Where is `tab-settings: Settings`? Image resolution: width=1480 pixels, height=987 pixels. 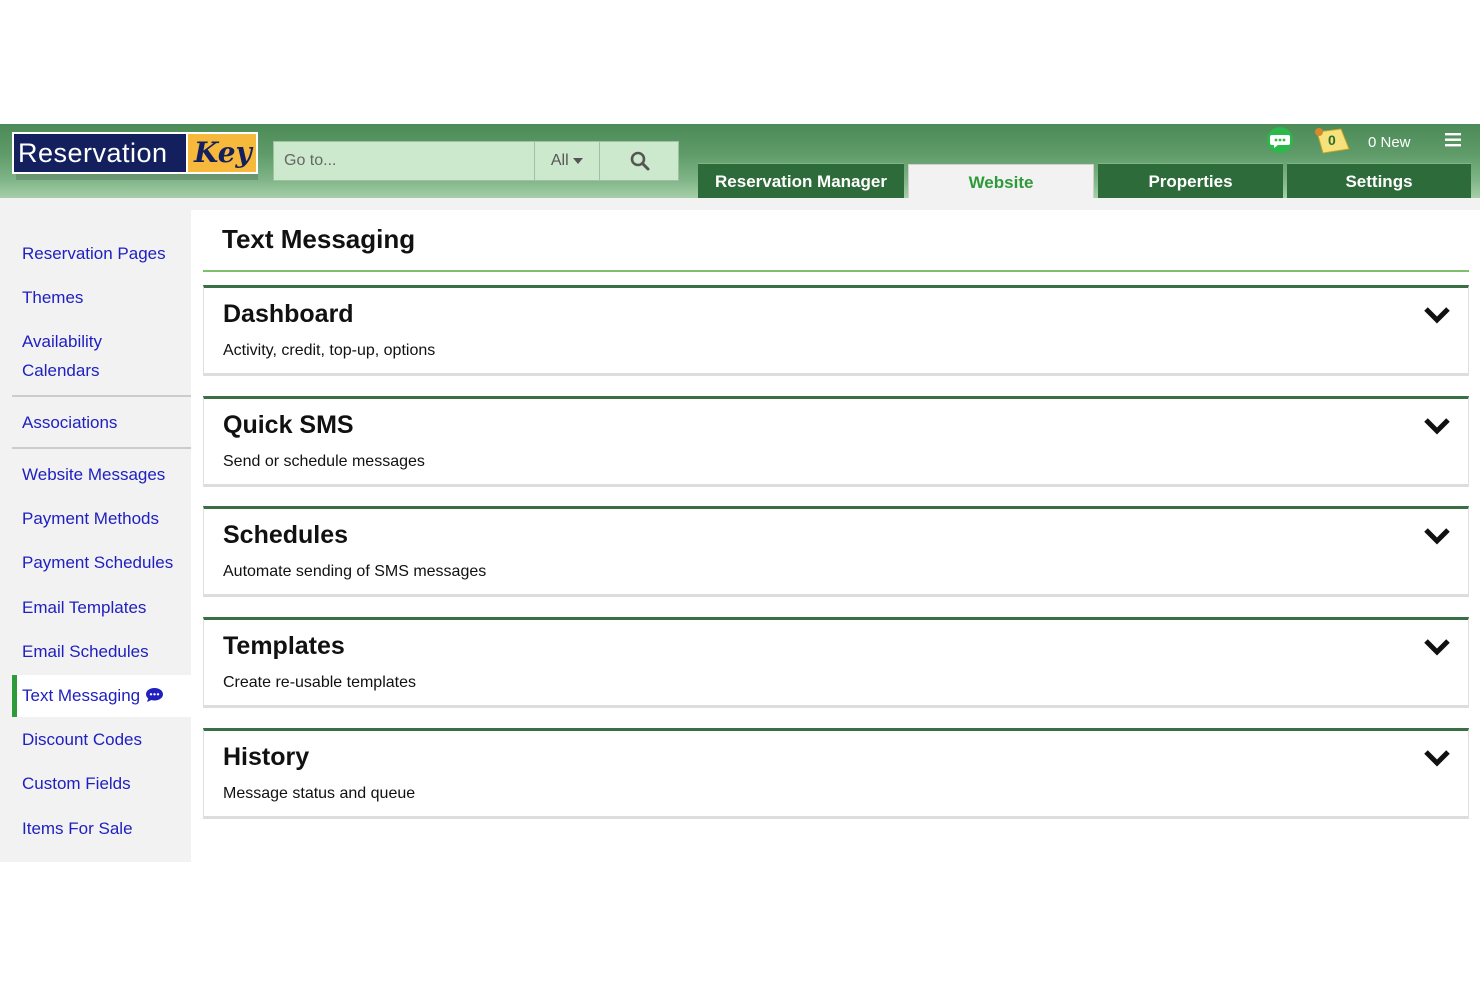 tab-settings: Settings is located at coordinates (1379, 180).